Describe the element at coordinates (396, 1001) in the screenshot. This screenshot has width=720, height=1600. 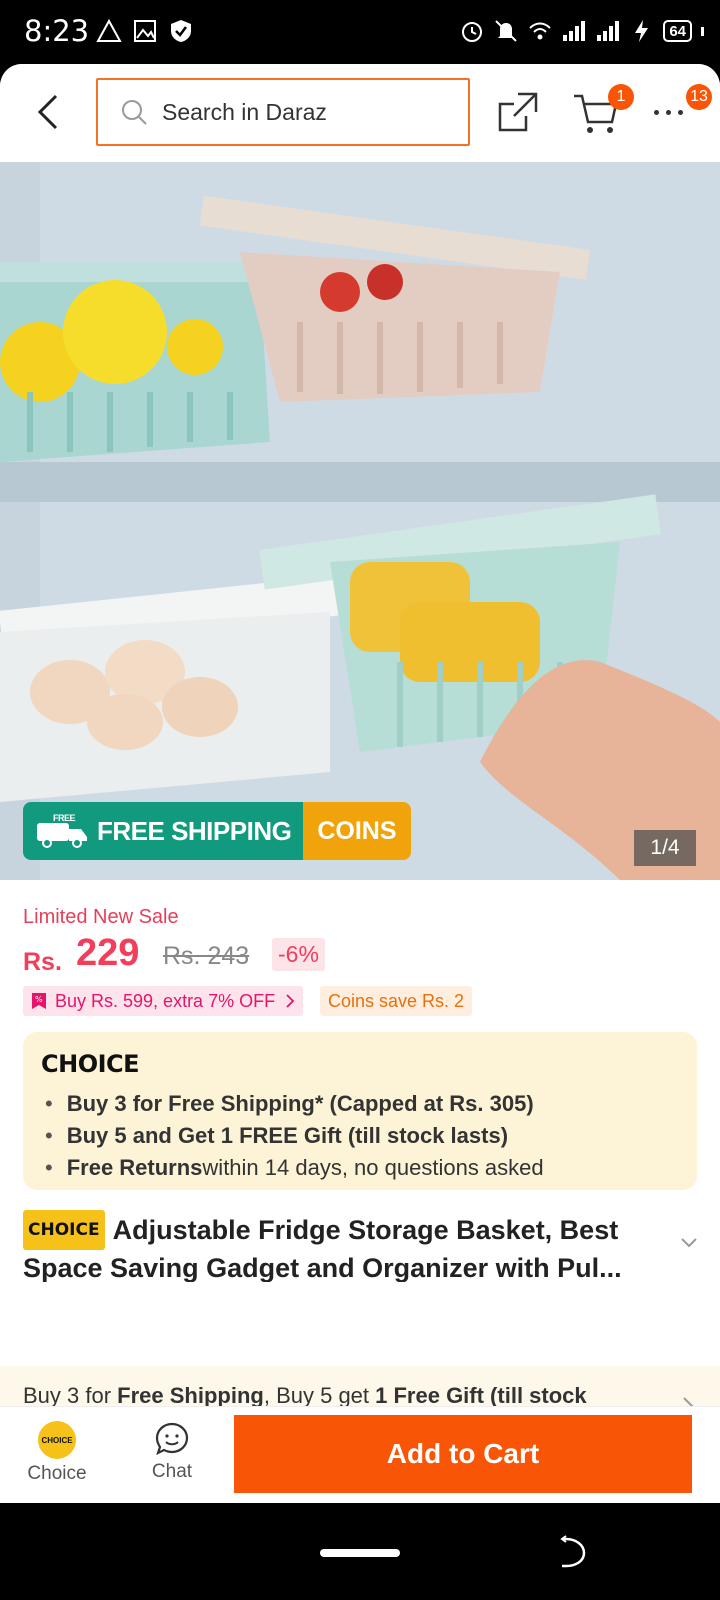
I see `coins-save-tag: Coins save Rs. 2` at that location.